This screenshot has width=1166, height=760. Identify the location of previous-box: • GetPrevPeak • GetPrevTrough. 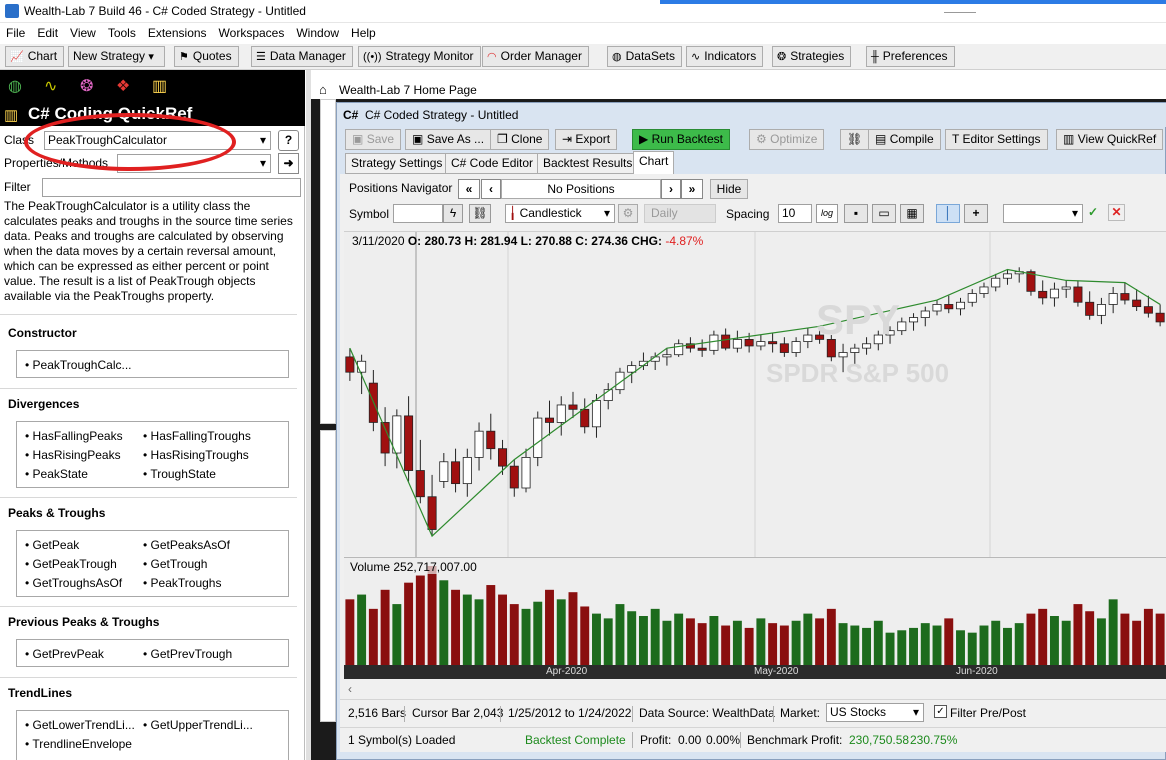
(152, 653).